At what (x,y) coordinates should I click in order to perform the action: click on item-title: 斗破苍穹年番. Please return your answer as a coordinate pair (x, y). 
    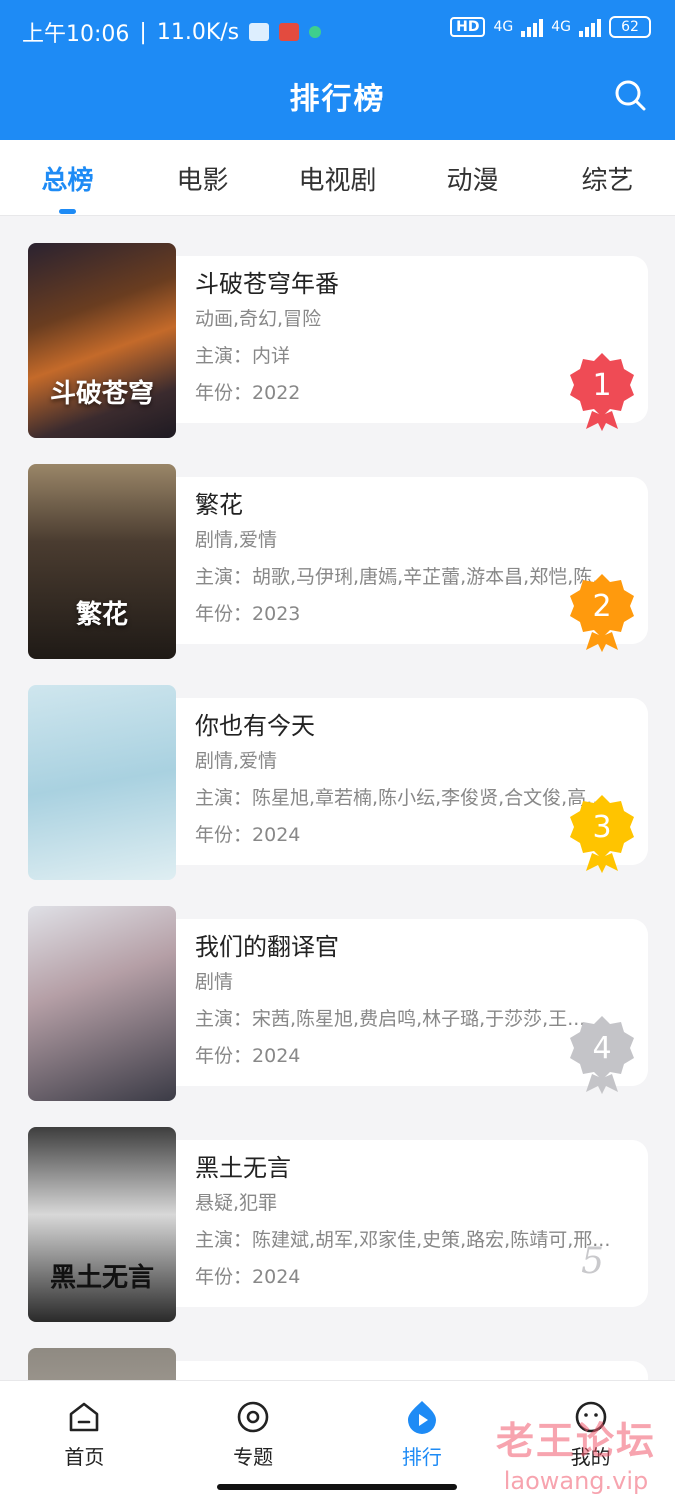
    Looking at the image, I should click on (267, 284).